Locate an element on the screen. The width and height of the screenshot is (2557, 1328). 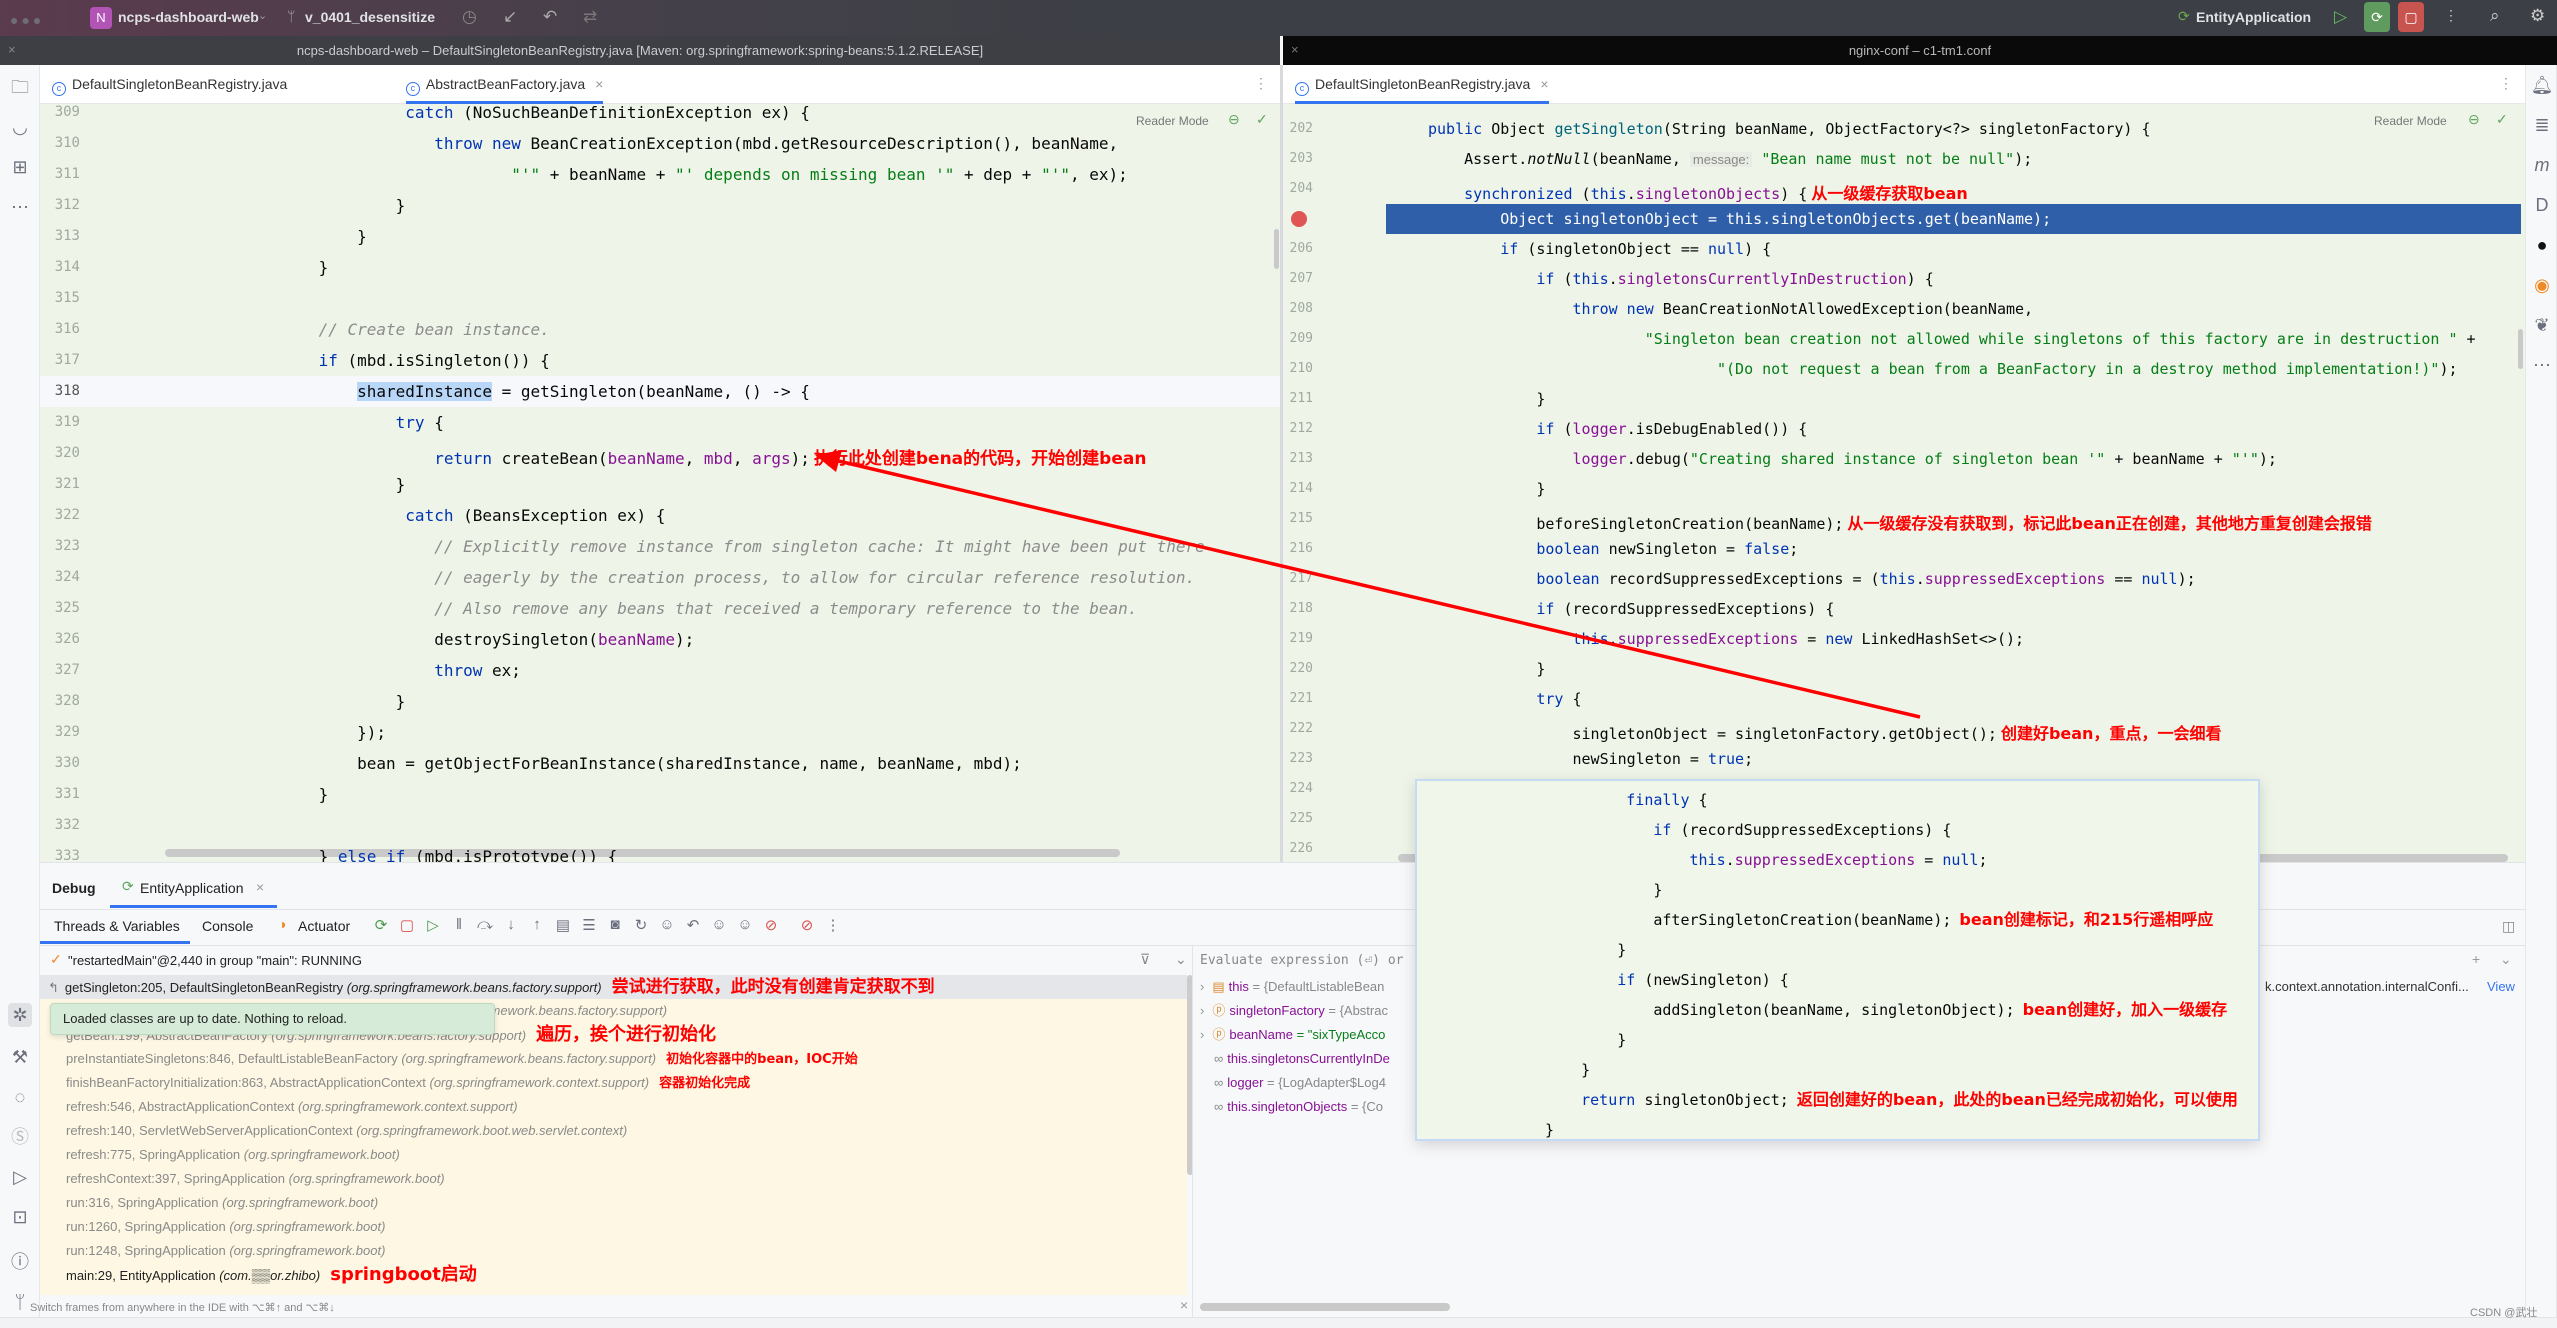
run-config-selector: EntityApplication is located at coordinates (2253, 17).